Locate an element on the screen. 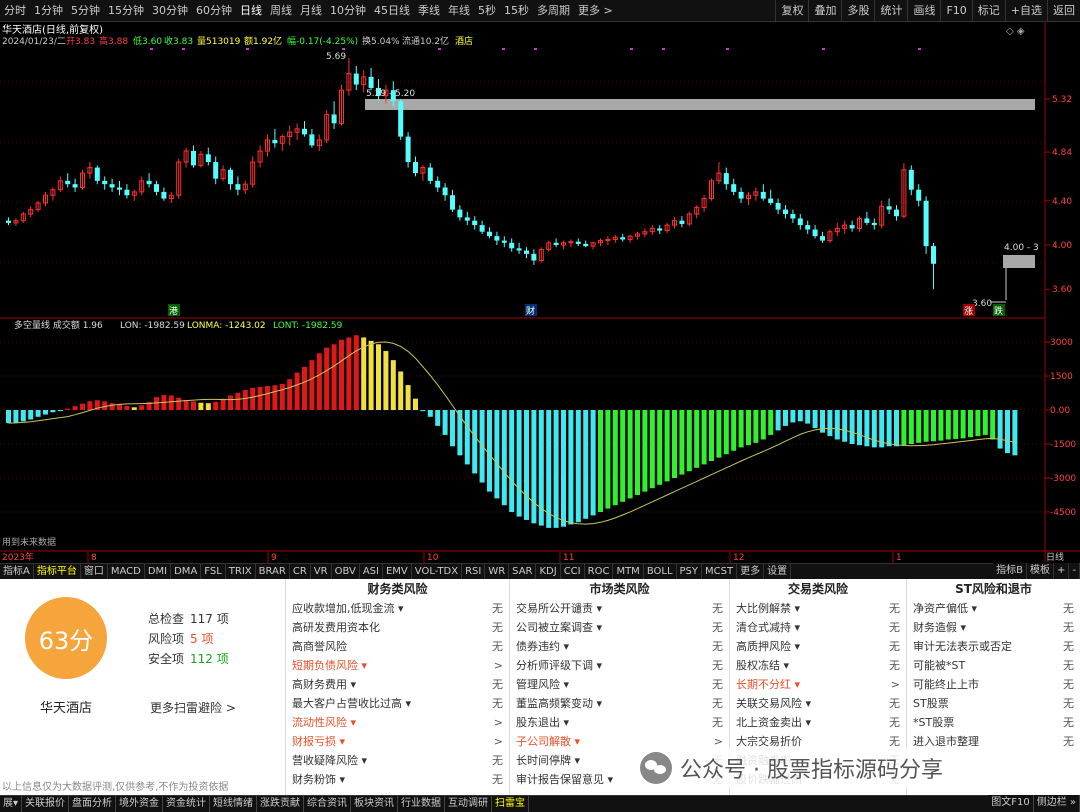 The height and width of the screenshot is (812, 1080). indicator-tab-19: CCI is located at coordinates (573, 571).